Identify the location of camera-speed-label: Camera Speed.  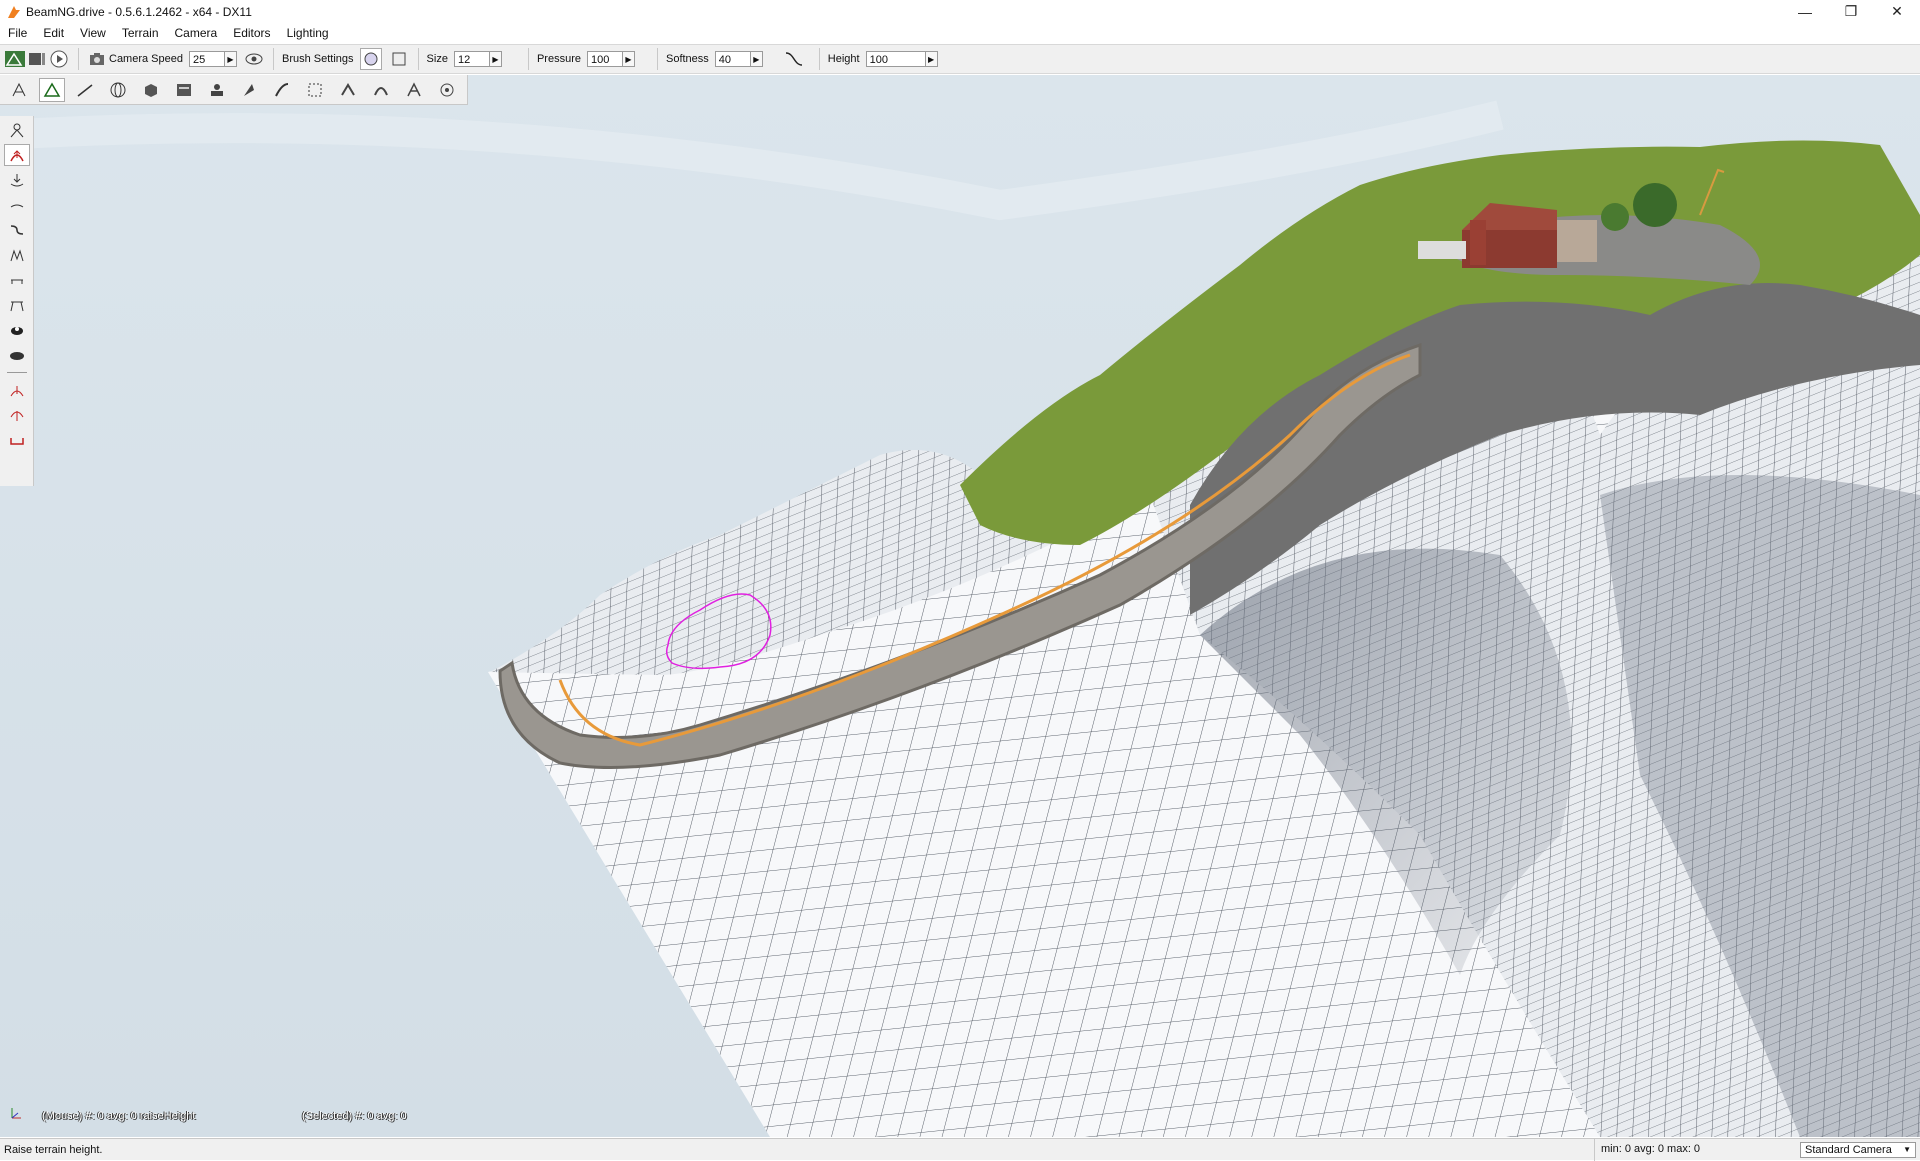
(146, 59).